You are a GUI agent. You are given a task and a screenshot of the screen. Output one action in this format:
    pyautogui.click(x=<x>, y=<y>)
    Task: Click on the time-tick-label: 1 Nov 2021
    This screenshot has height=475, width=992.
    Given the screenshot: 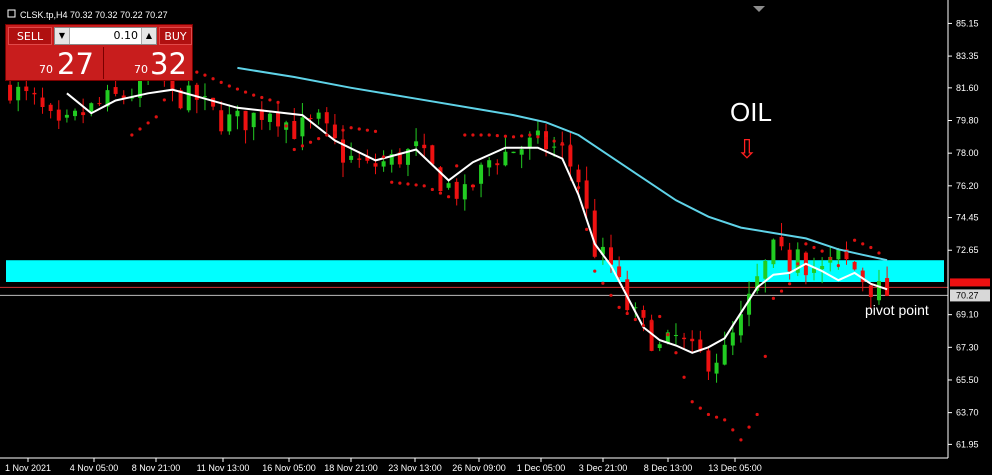 What is the action you would take?
    pyautogui.click(x=28, y=468)
    